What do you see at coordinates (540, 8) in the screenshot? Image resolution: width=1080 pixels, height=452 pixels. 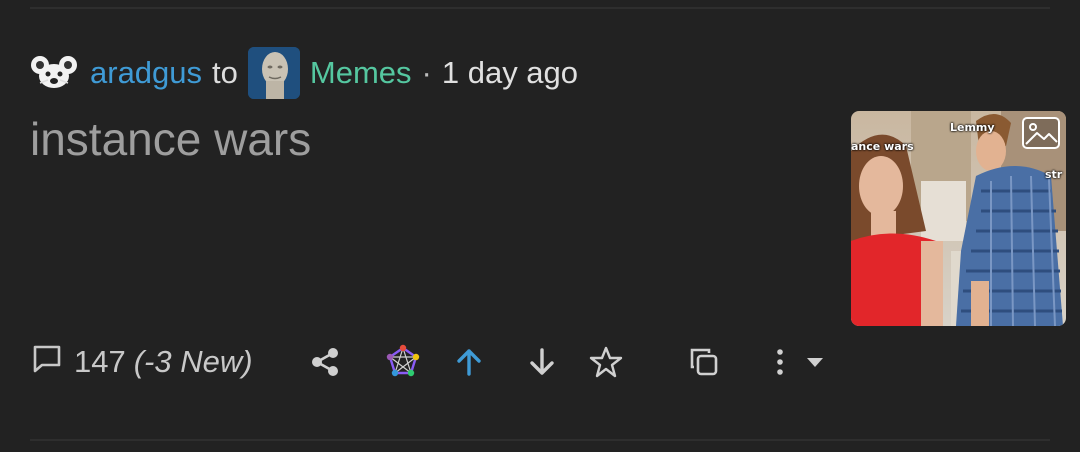 I see `top-divider` at bounding box center [540, 8].